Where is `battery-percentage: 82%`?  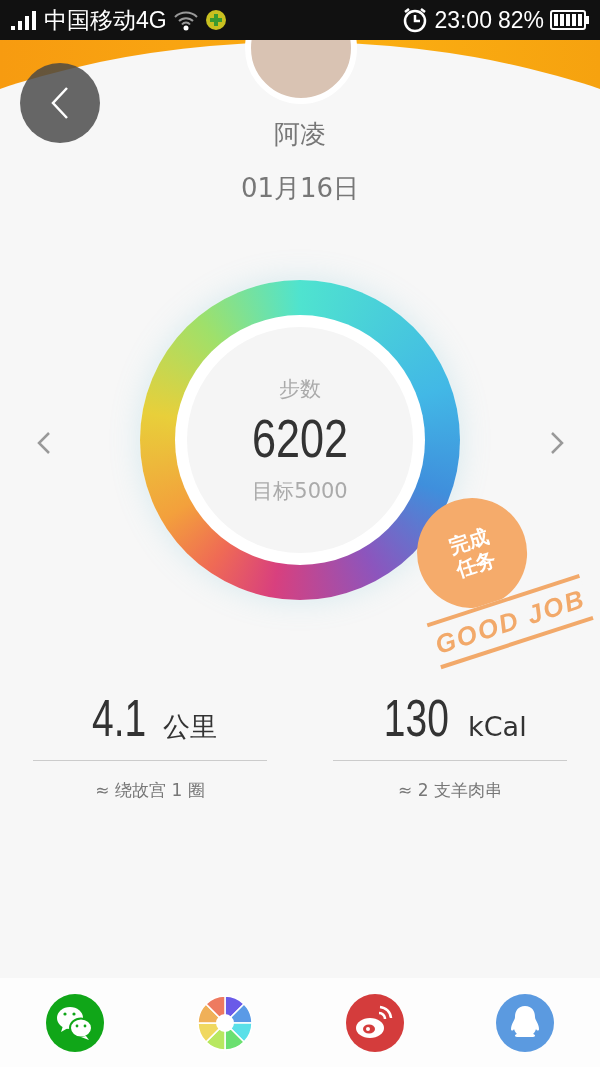 battery-percentage: 82% is located at coordinates (520, 20).